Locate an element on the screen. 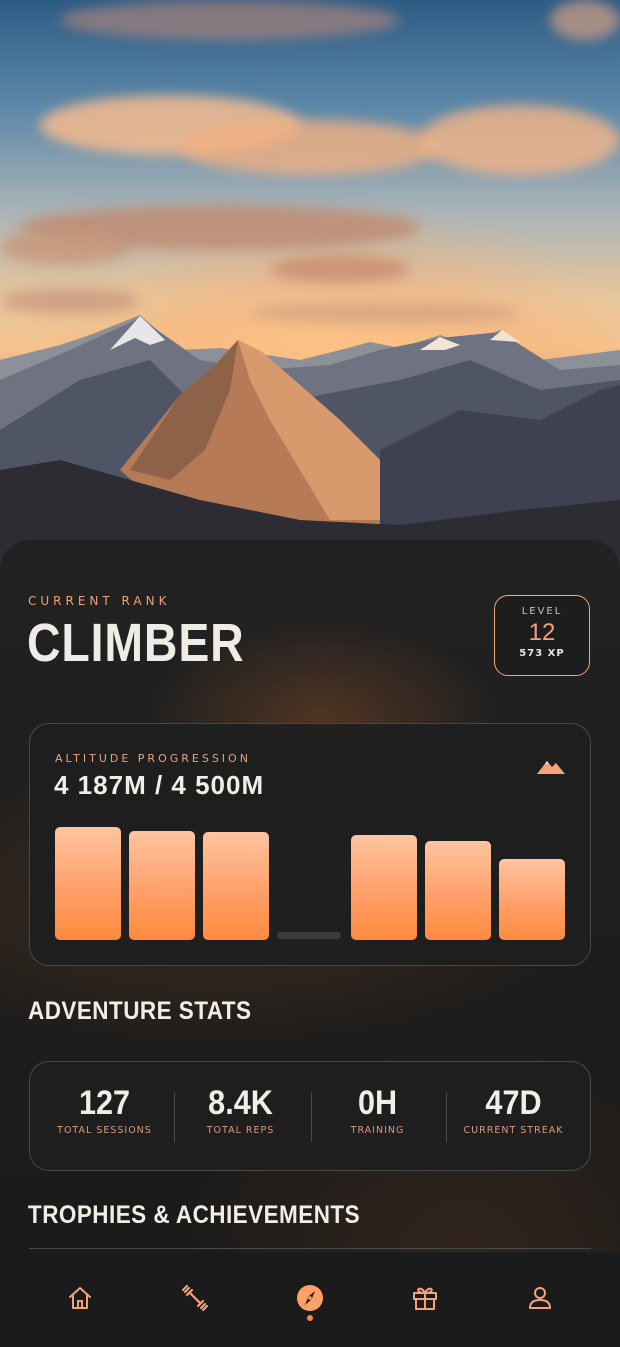 The width and height of the screenshot is (620, 1347). stat-total-sessions: 127 TOTAL SESSIONS is located at coordinates (104, 1115).